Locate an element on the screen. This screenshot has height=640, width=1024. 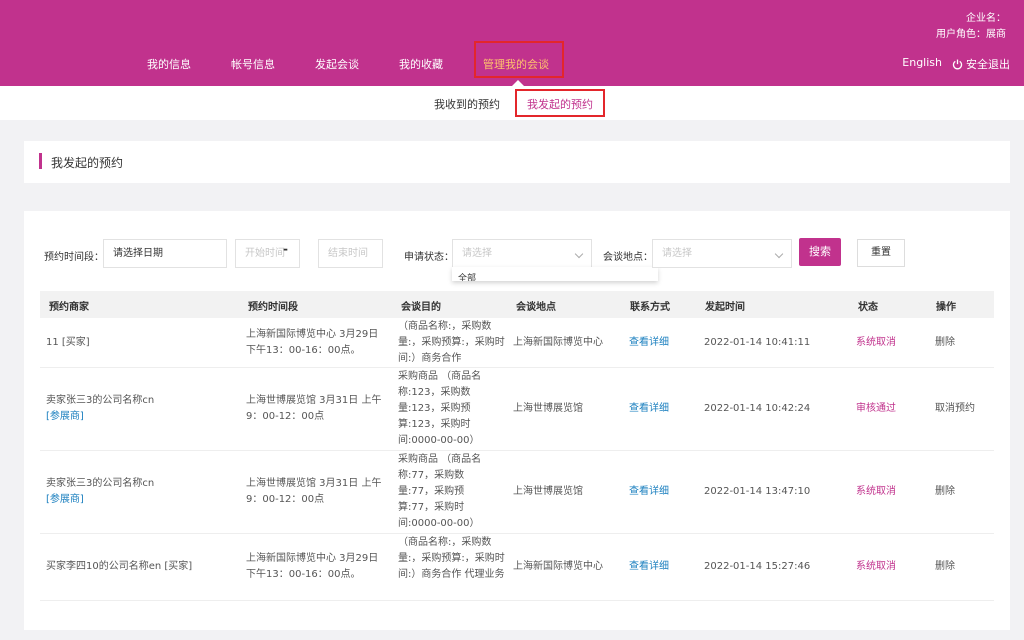
logout-label: 安全退出 is located at coordinates (988, 64).